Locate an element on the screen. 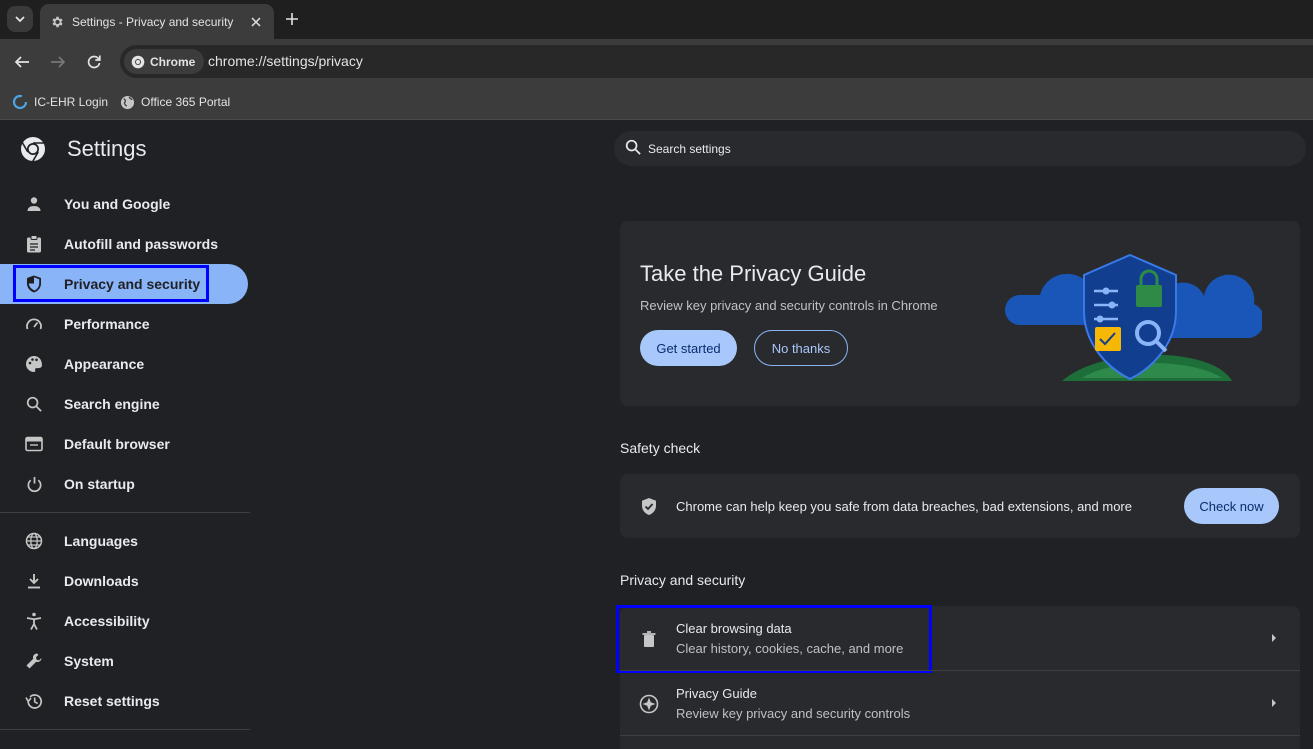 The height and width of the screenshot is (749, 1313). browser-window-icon is located at coordinates (34, 444).